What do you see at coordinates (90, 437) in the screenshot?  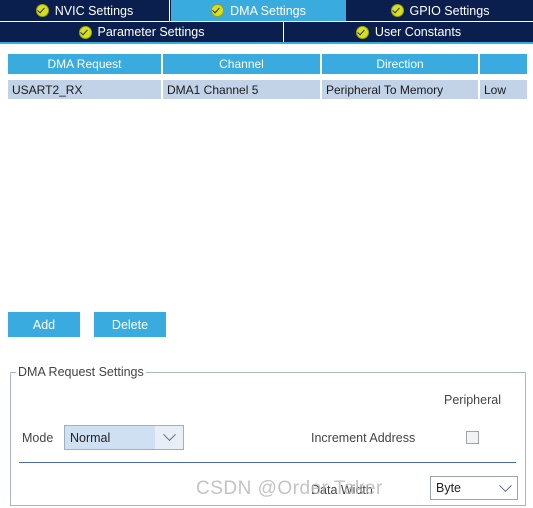 I see `mode-select-value: Normal` at bounding box center [90, 437].